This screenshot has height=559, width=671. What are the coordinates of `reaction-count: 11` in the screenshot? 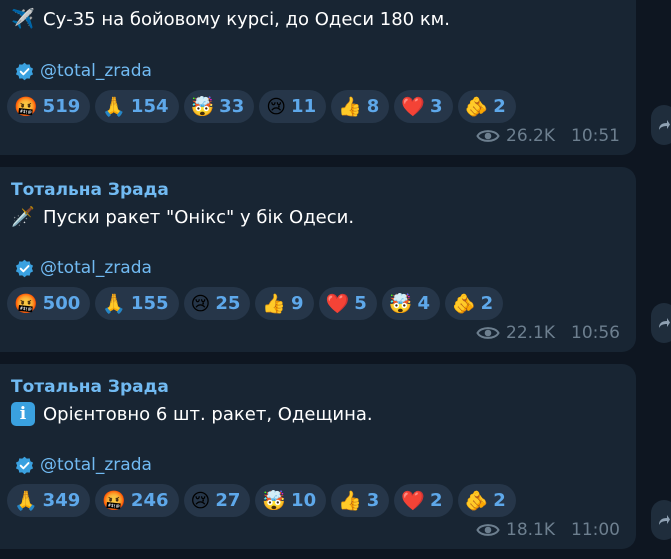 It's located at (304, 106).